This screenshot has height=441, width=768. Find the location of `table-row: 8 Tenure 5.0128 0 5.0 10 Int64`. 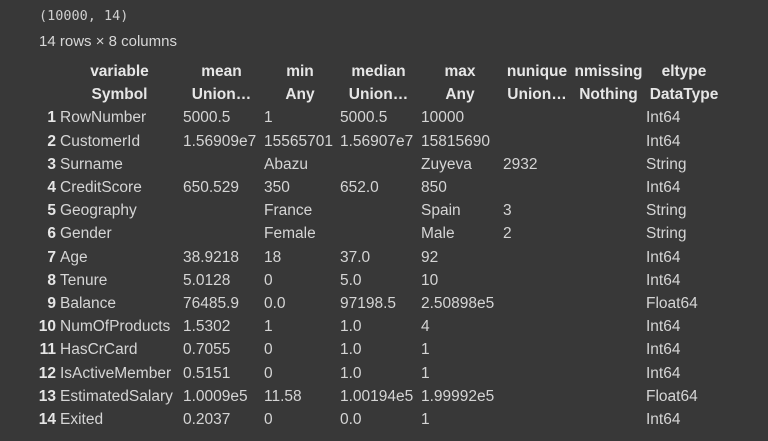

table-row: 8 Tenure 5.0128 0 5.0 10 Int64 is located at coordinates (379, 280).